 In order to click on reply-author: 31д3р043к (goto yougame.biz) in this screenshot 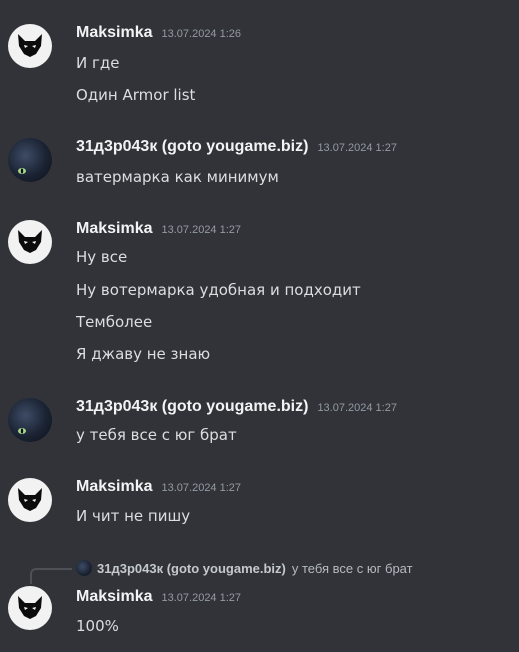, I will do `click(191, 568)`.